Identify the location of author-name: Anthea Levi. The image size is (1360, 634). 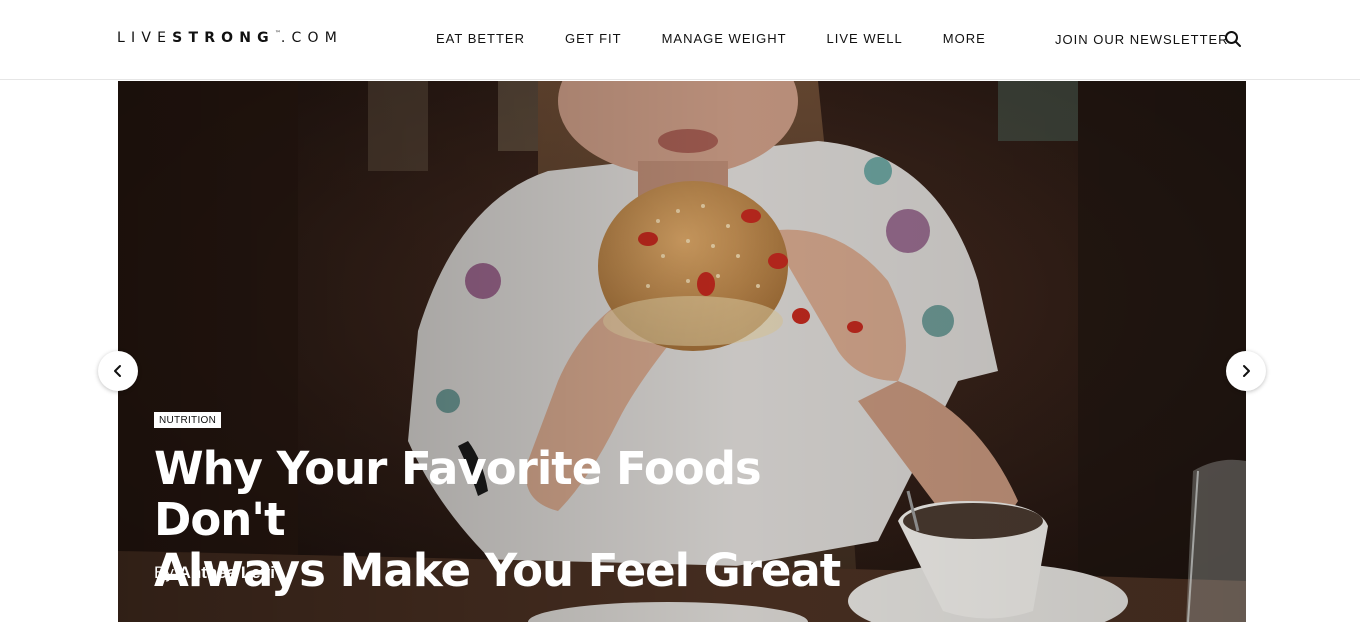
(227, 572).